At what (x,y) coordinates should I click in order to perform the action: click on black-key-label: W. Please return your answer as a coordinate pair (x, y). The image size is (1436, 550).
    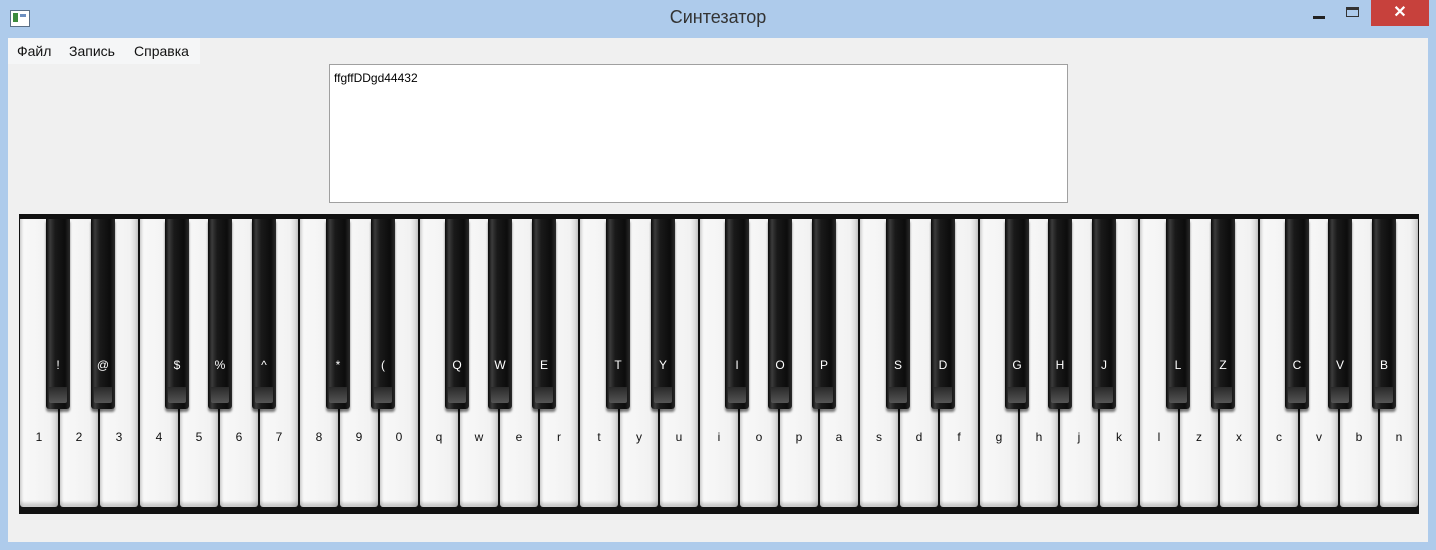
    Looking at the image, I should click on (500, 365).